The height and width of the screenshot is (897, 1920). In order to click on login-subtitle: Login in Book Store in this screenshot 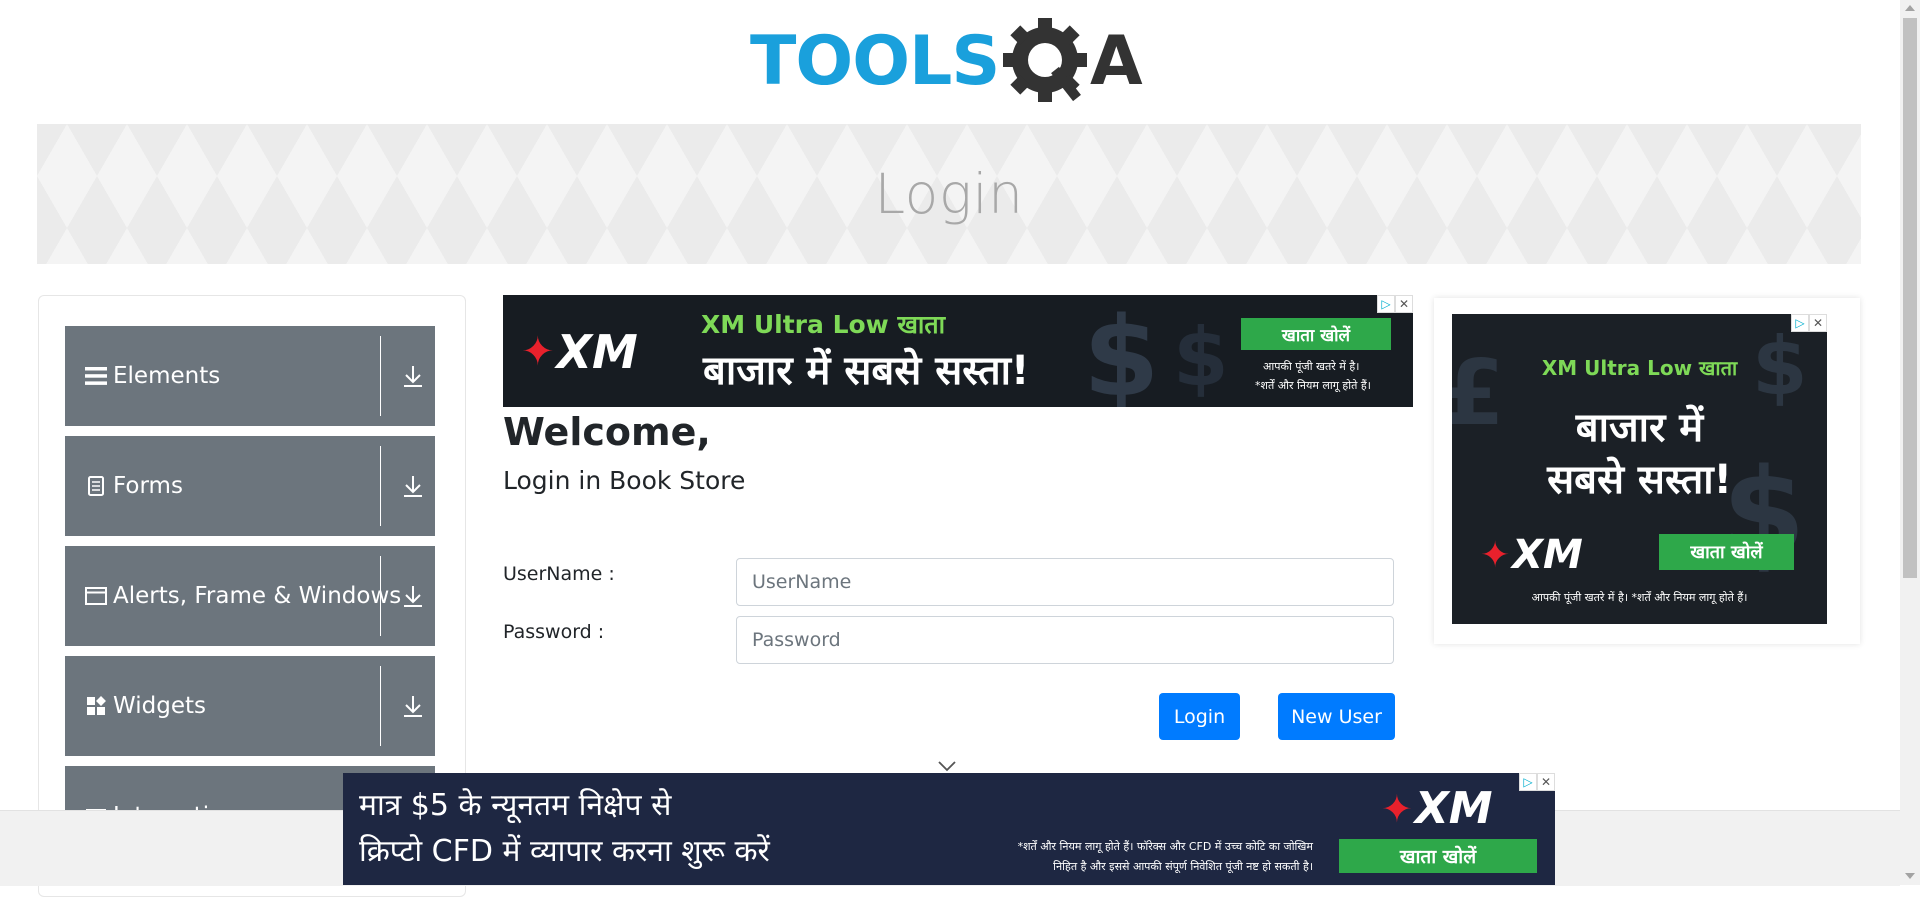, I will do `click(624, 480)`.